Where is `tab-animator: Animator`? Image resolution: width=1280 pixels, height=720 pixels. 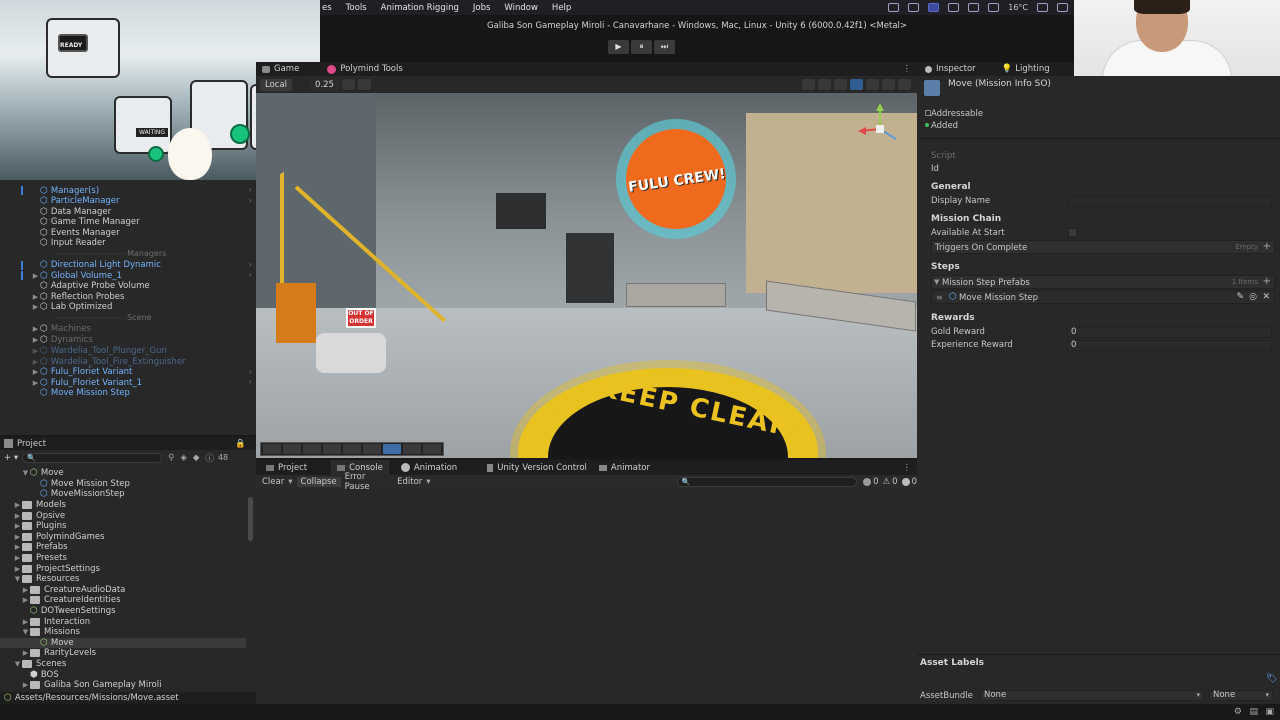 tab-animator: Animator is located at coordinates (624, 467).